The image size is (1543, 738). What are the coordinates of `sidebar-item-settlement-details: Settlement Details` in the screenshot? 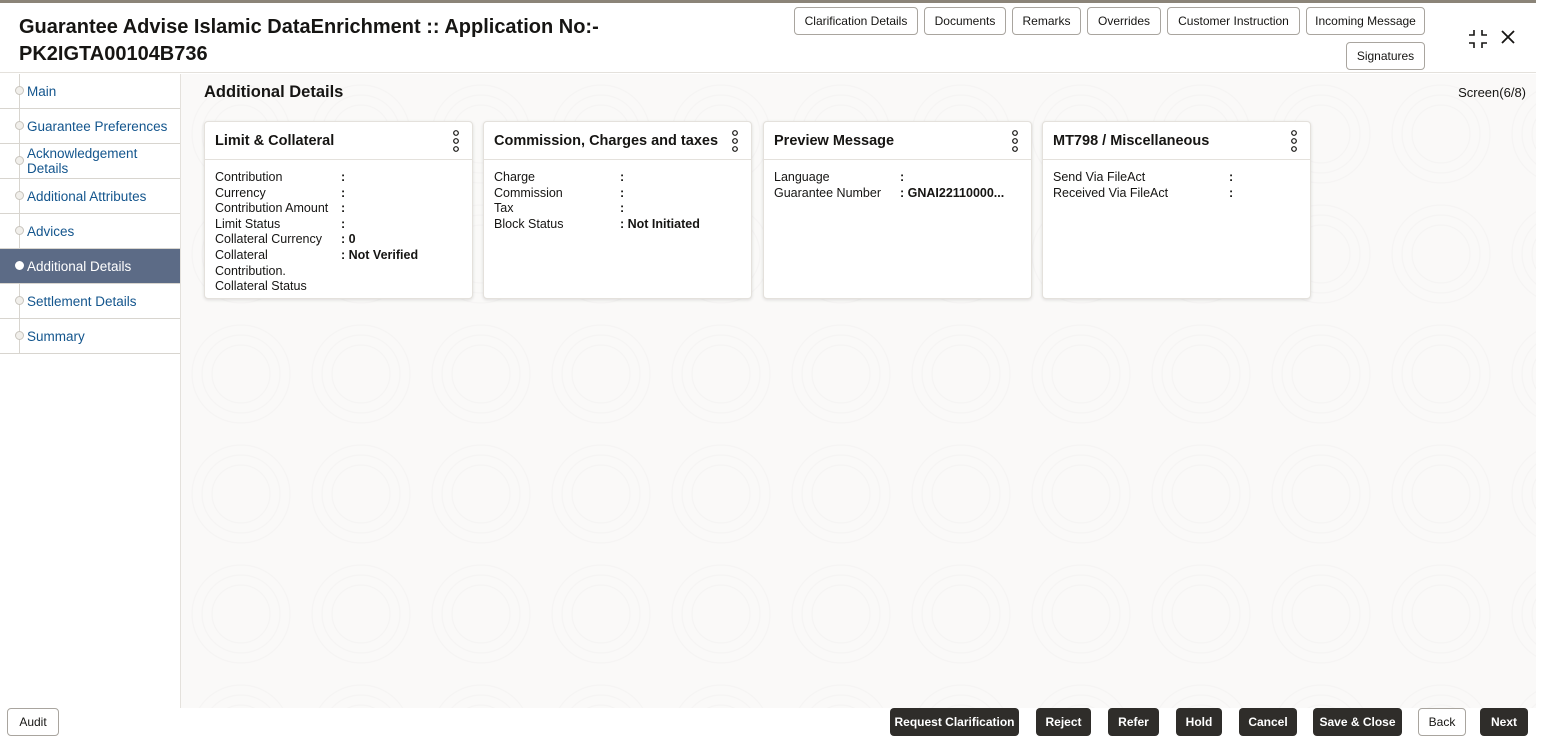 It's located at (90, 301).